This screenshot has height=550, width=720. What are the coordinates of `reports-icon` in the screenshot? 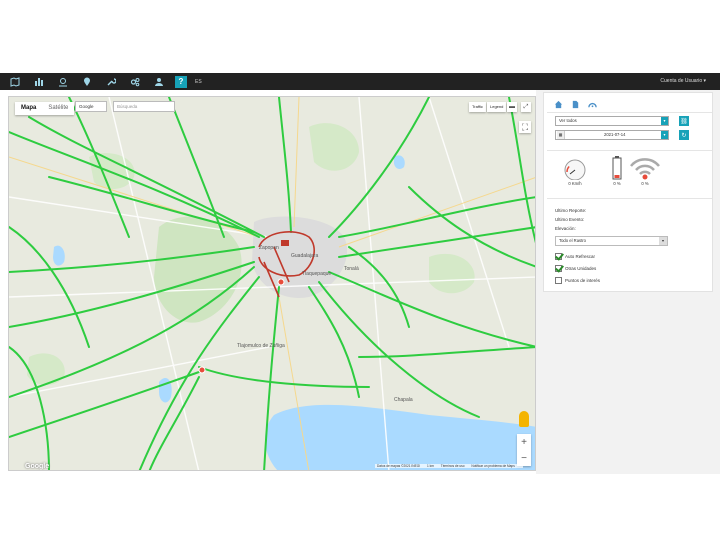 It's located at (39, 81).